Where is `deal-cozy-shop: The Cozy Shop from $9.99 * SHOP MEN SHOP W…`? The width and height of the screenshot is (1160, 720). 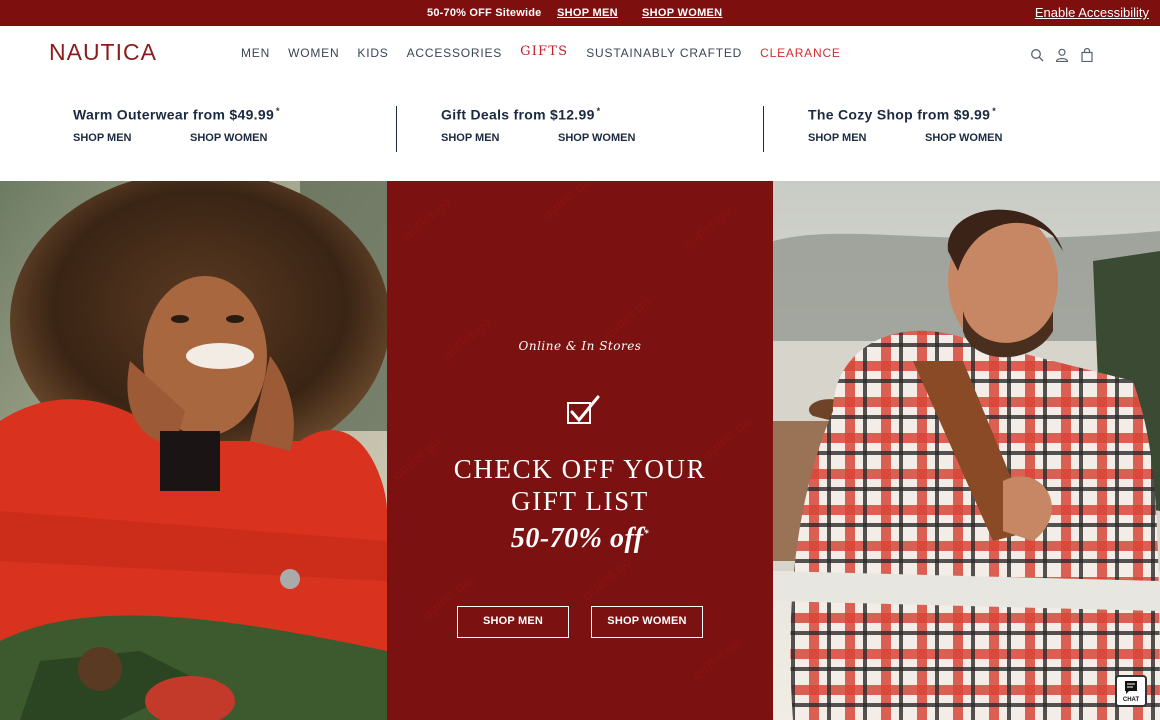
deal-cozy-shop: The Cozy Shop from $9.99 * SHOP MEN SHOP W… is located at coordinates (973, 125).